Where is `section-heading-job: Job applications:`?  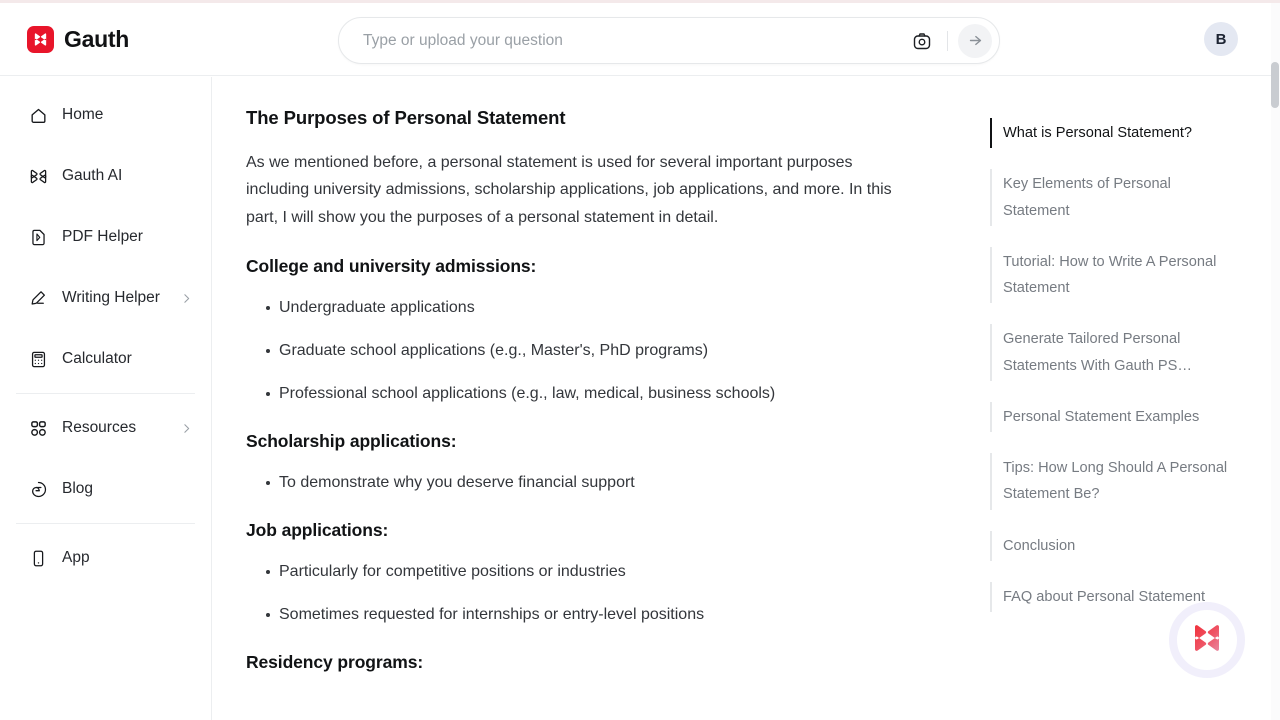 section-heading-job: Job applications: is located at coordinates (317, 530).